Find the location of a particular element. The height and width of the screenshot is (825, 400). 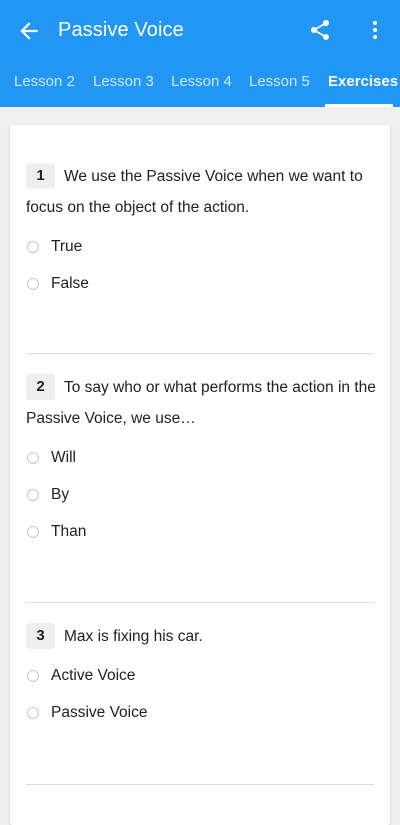

options-list: Will By Than is located at coordinates (201, 495).